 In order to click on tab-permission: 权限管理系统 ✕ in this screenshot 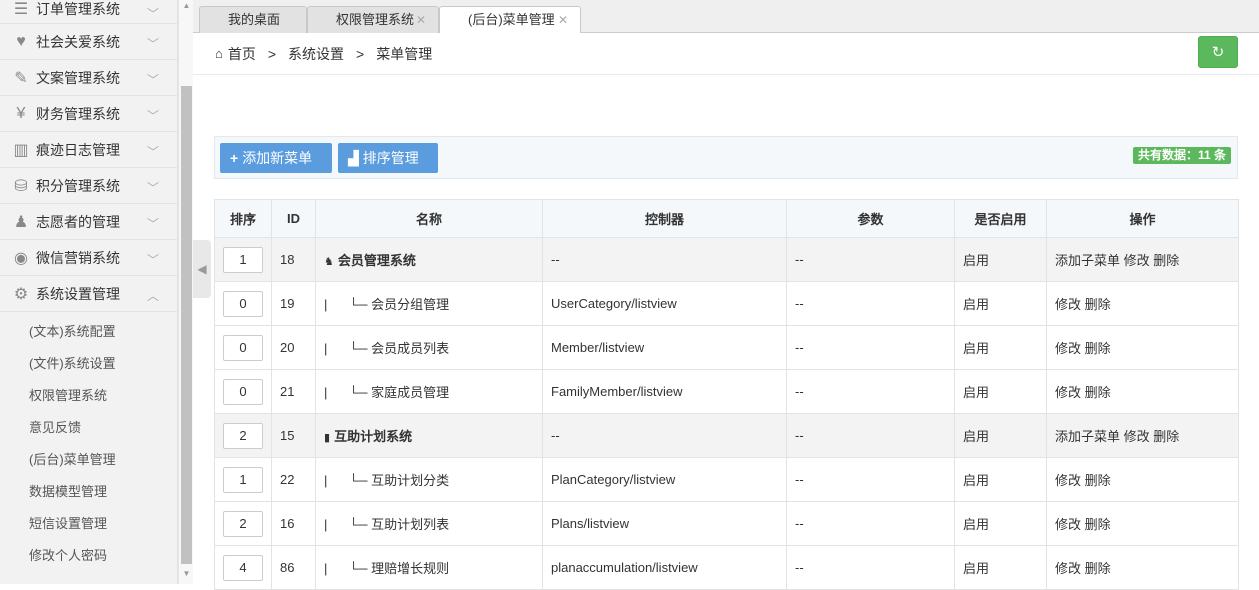, I will do `click(373, 20)`.